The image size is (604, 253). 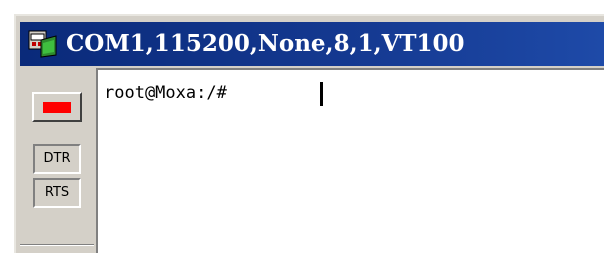 What do you see at coordinates (321, 94) in the screenshot?
I see `text-cursor` at bounding box center [321, 94].